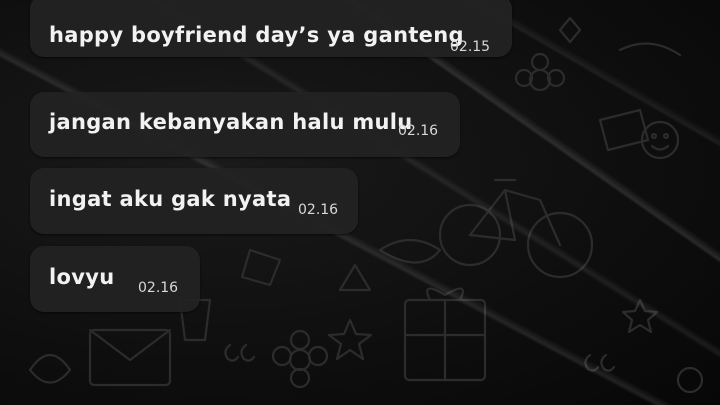 The height and width of the screenshot is (405, 720). I want to click on envelope-doodle-icon, so click(130, 357).